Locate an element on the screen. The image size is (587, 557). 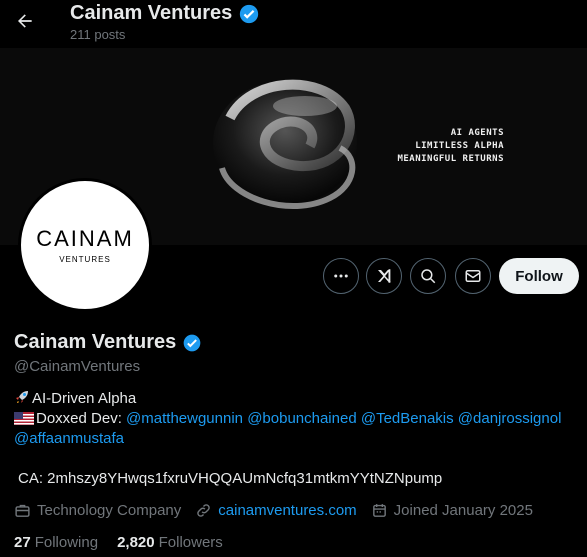
following-label: Following is located at coordinates (66, 542).